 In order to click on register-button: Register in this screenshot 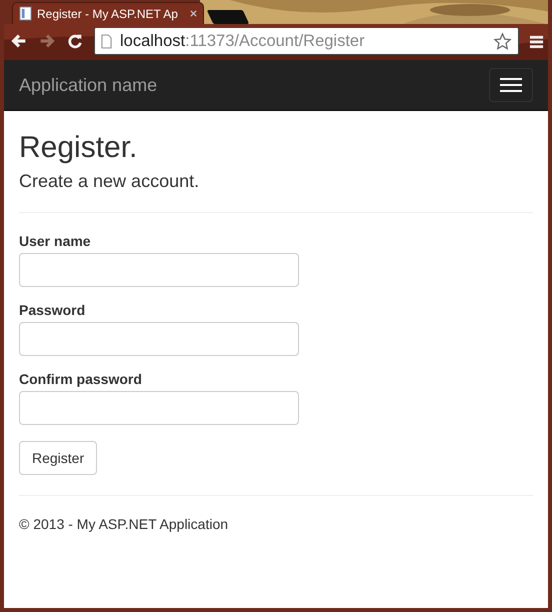, I will do `click(58, 458)`.